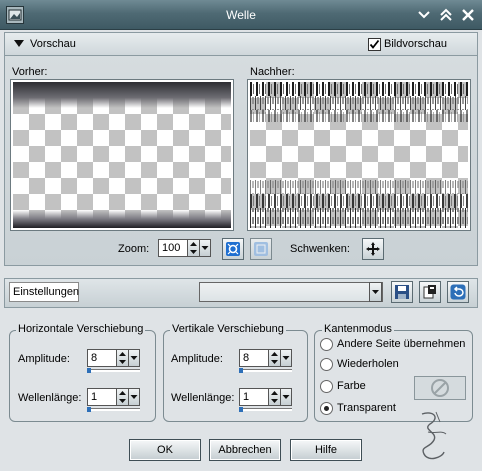  Describe the element at coordinates (197, 359) in the screenshot. I see `vertical-amplitude-label: Amplitude:` at that location.